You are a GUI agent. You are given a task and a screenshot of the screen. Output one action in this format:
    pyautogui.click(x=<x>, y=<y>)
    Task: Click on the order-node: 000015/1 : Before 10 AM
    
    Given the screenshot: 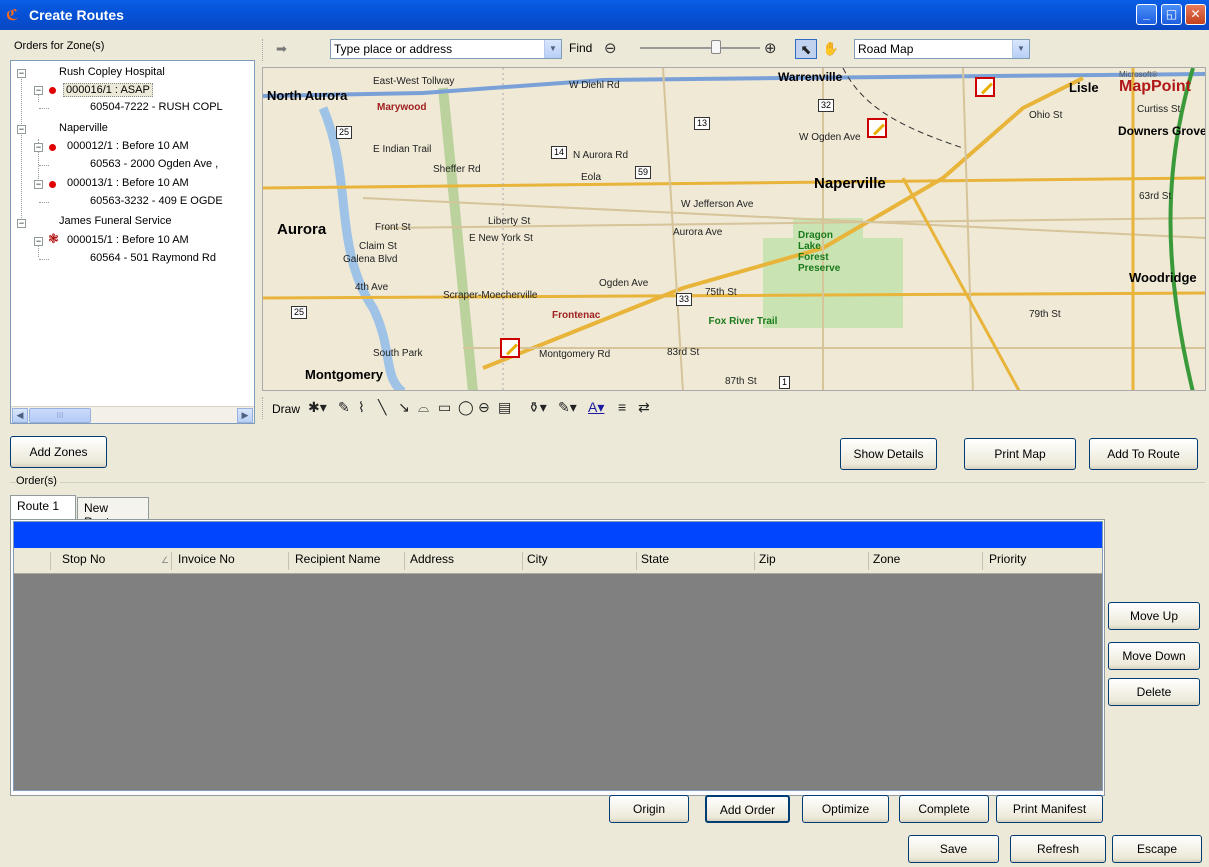 What is the action you would take?
    pyautogui.click(x=128, y=240)
    